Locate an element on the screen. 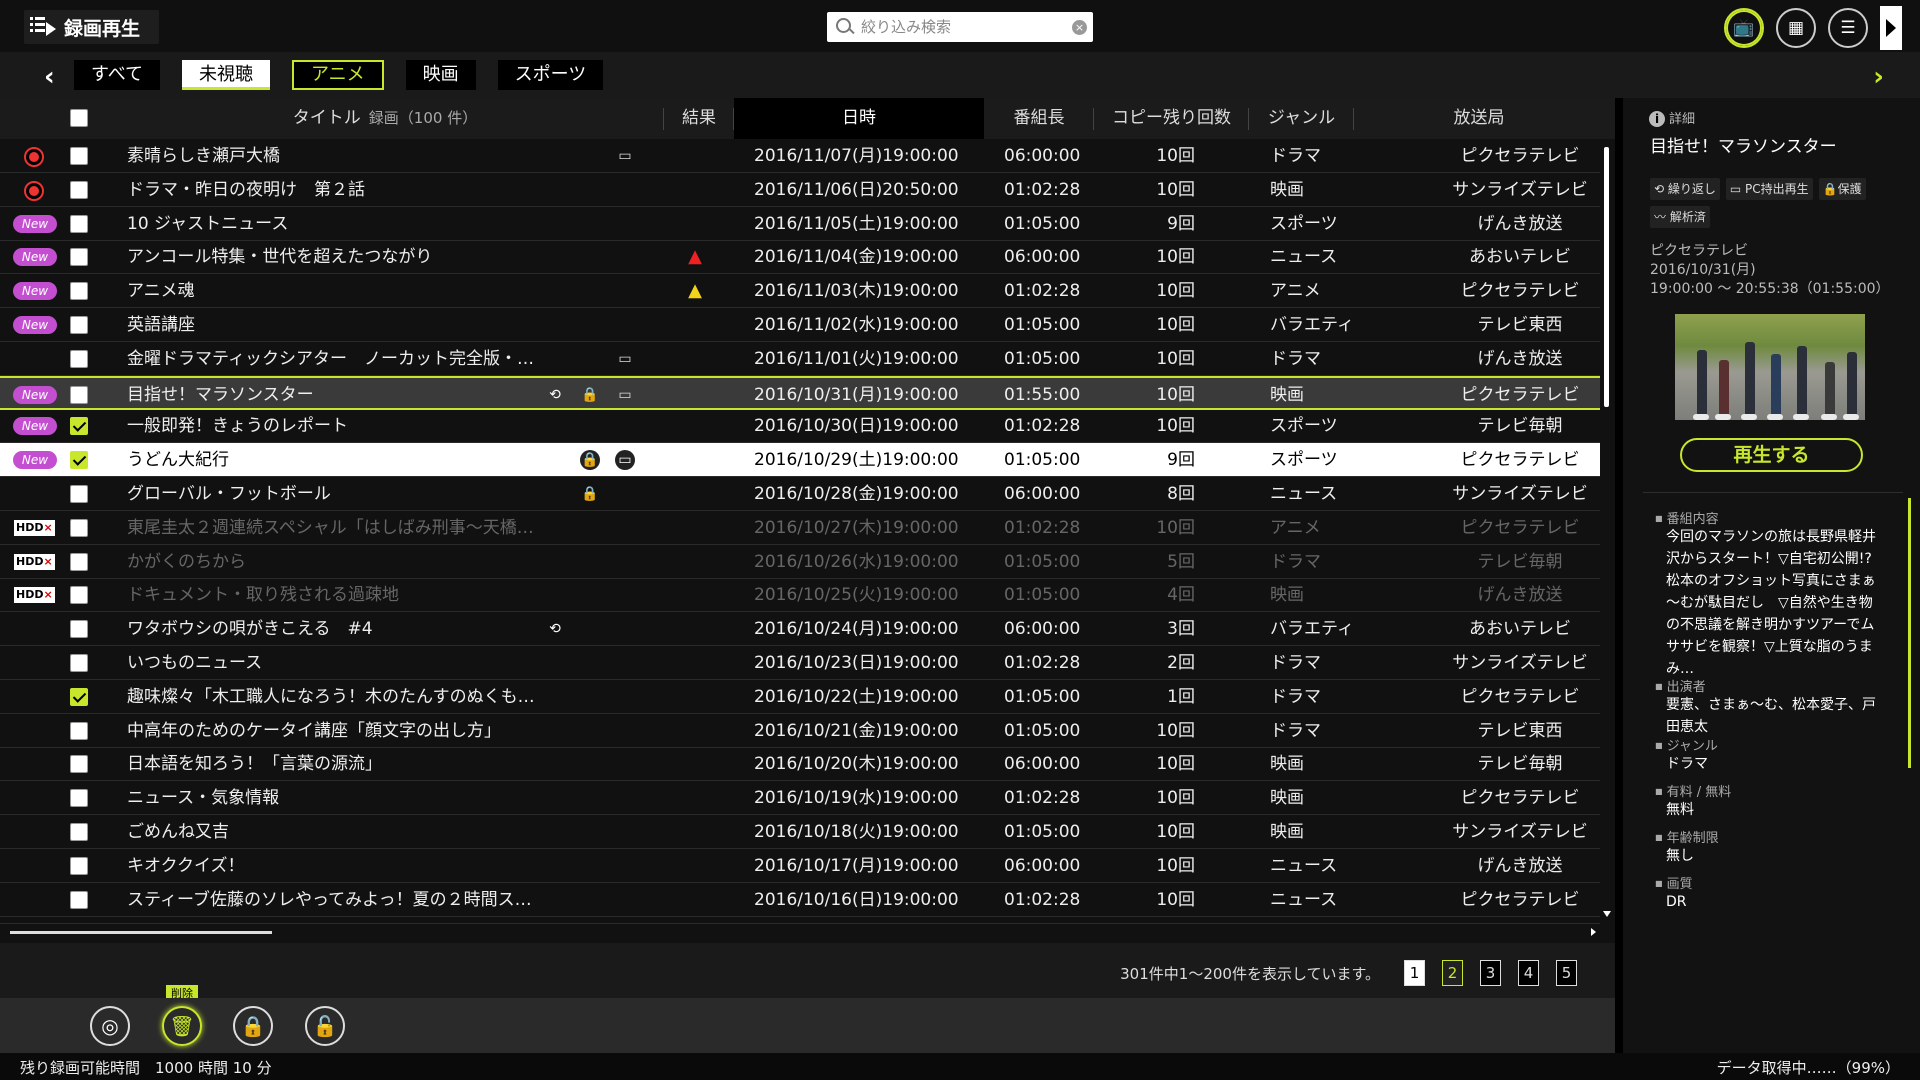  tv-icon: 📺 is located at coordinates (1744, 28).